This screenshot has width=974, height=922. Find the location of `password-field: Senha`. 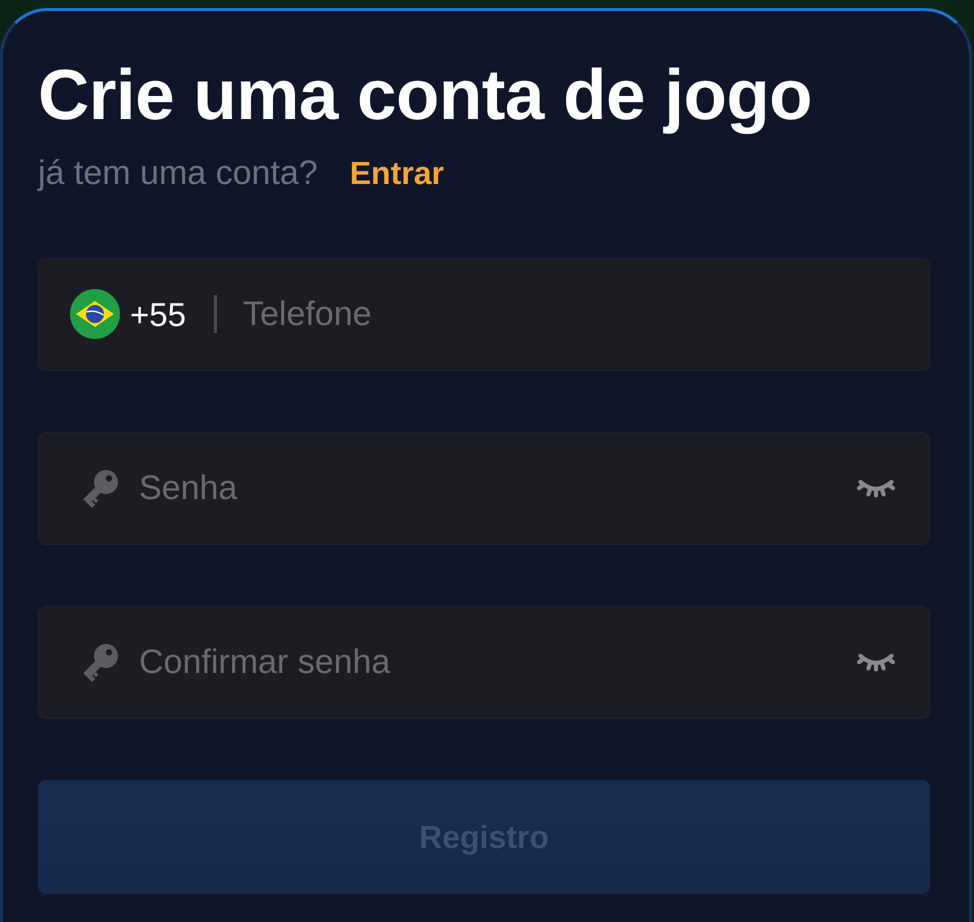

password-field: Senha is located at coordinates (484, 488).